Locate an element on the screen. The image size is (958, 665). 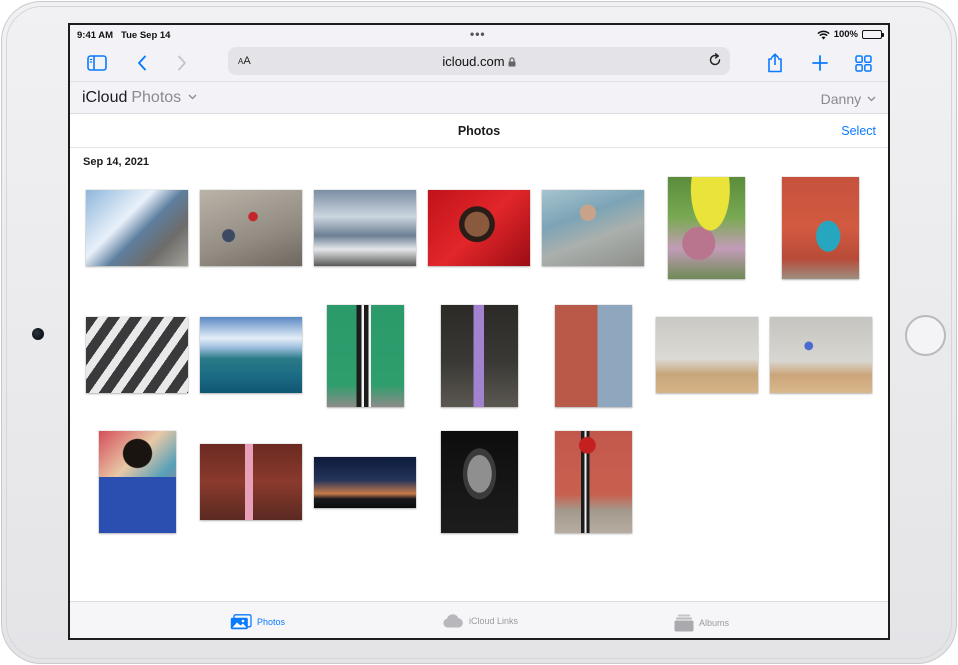
forward-chevron-icon is located at coordinates (182, 63).